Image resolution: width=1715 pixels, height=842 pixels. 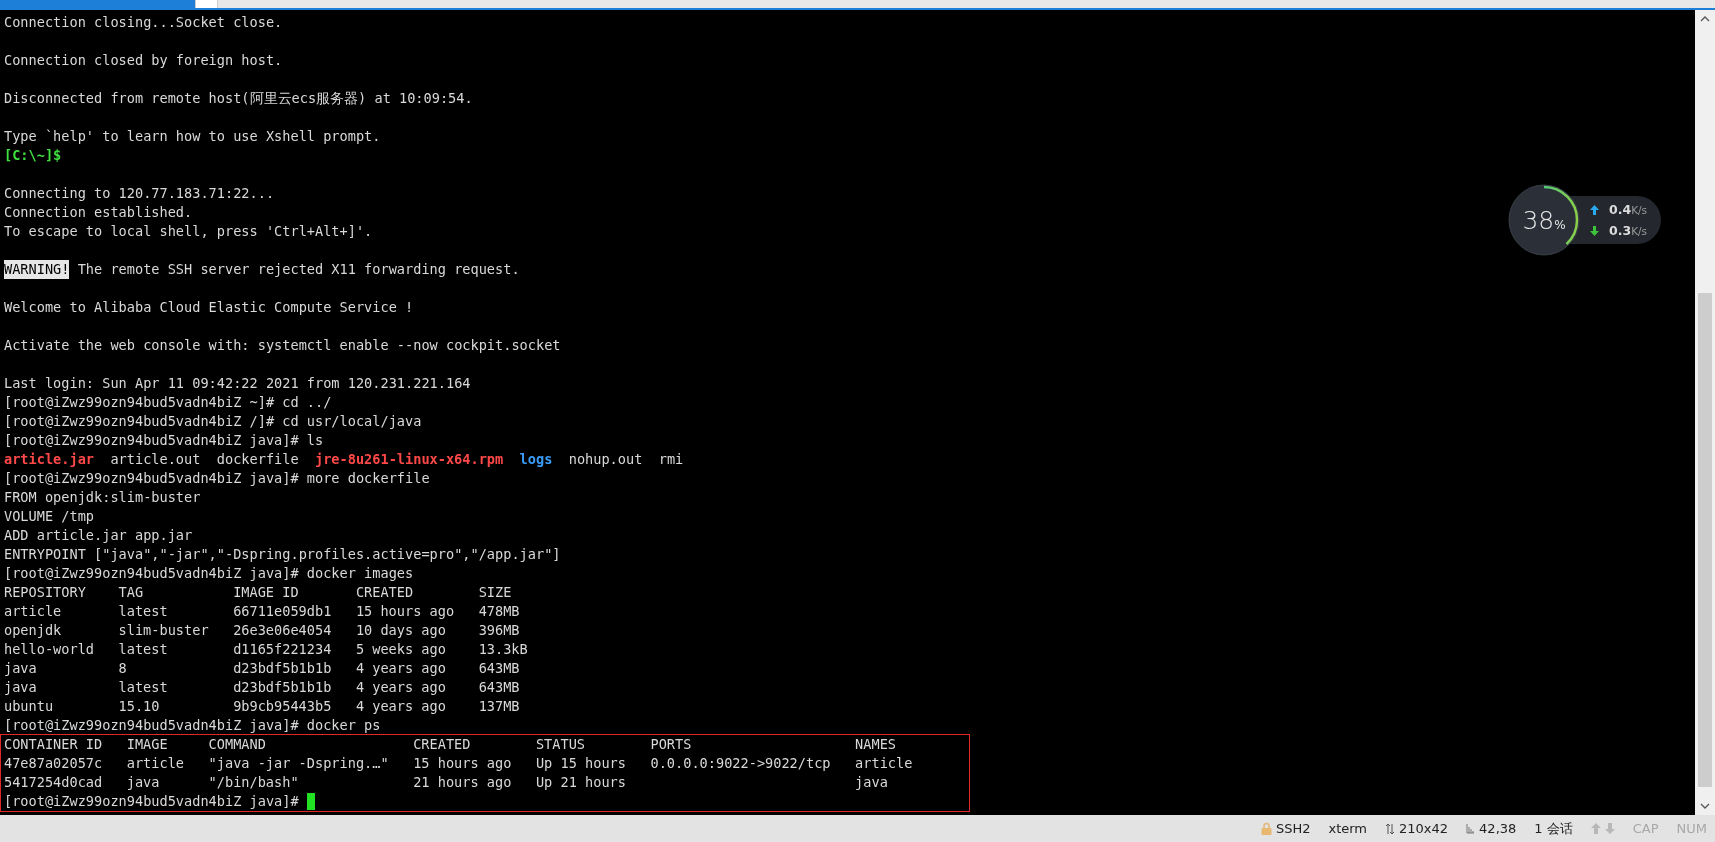 I want to click on speed-unit: K/s, so click(x=1639, y=231).